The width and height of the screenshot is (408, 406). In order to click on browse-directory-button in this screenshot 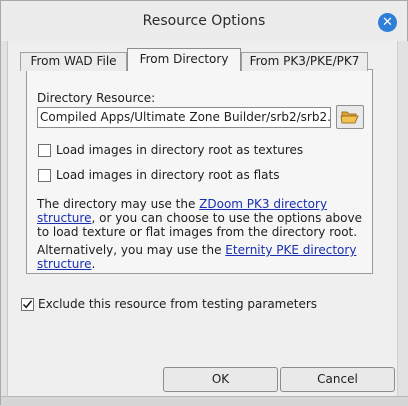, I will do `click(350, 117)`.